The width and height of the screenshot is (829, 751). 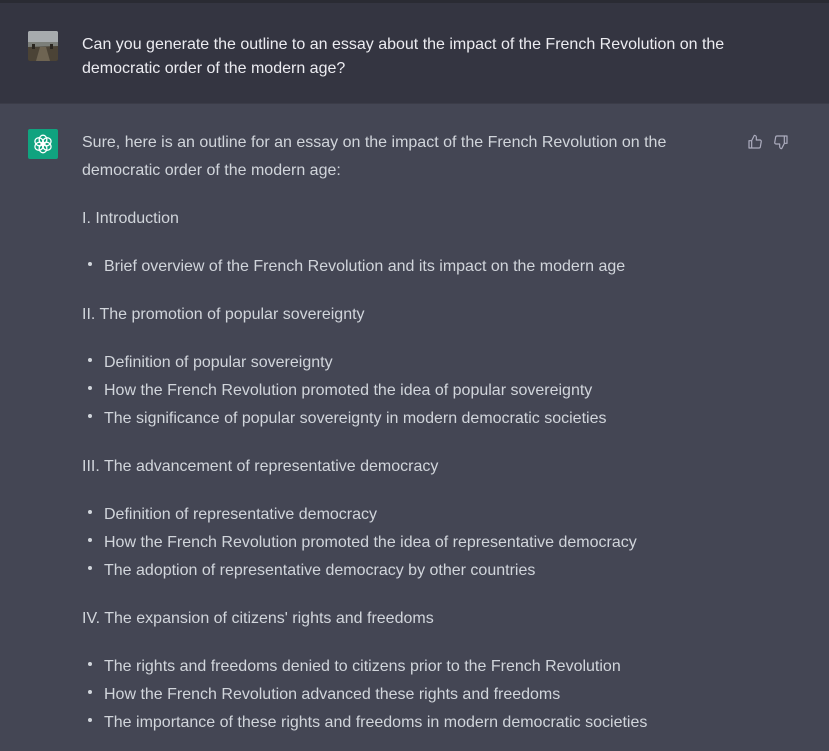 What do you see at coordinates (407, 363) in the screenshot?
I see `list-item: Definition of popular sovereignty` at bounding box center [407, 363].